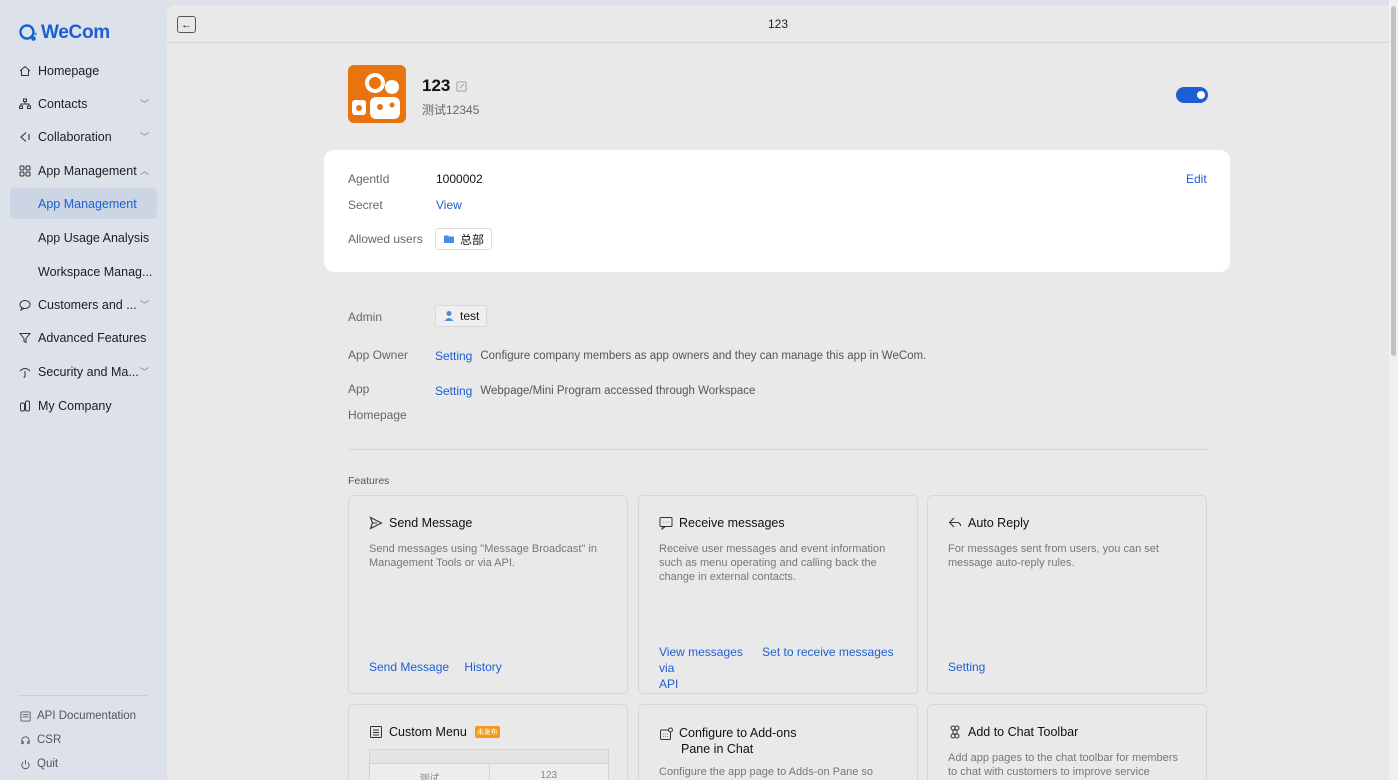  Describe the element at coordinates (385, 239) in the screenshot. I see `allowed-users-label: Allowed users` at that location.